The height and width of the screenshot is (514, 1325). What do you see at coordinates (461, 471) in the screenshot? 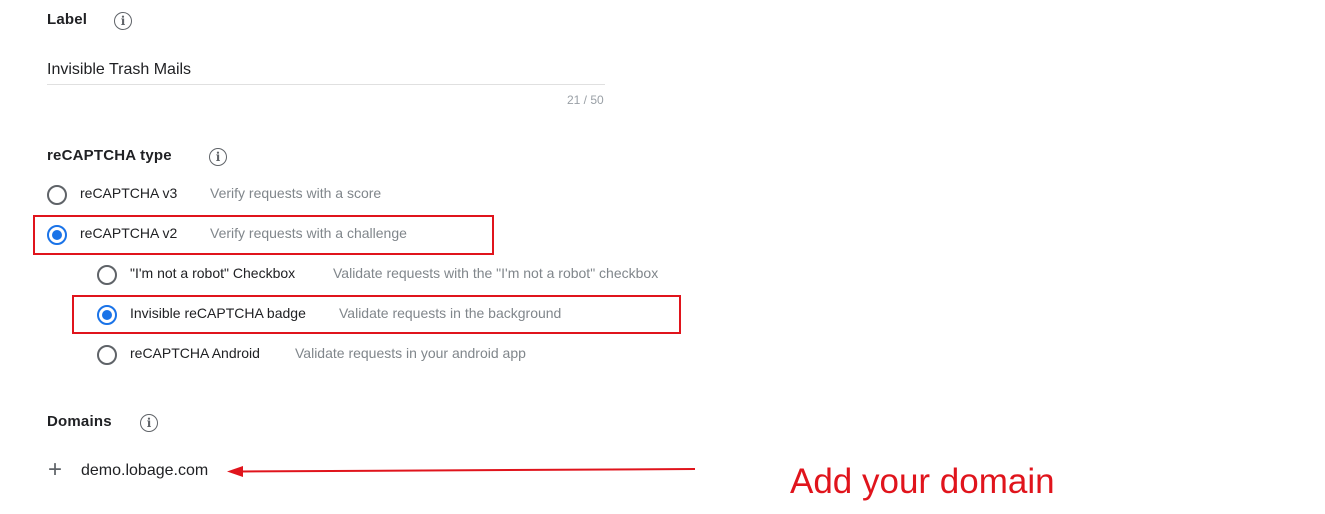
I see `arrow-icon` at bounding box center [461, 471].